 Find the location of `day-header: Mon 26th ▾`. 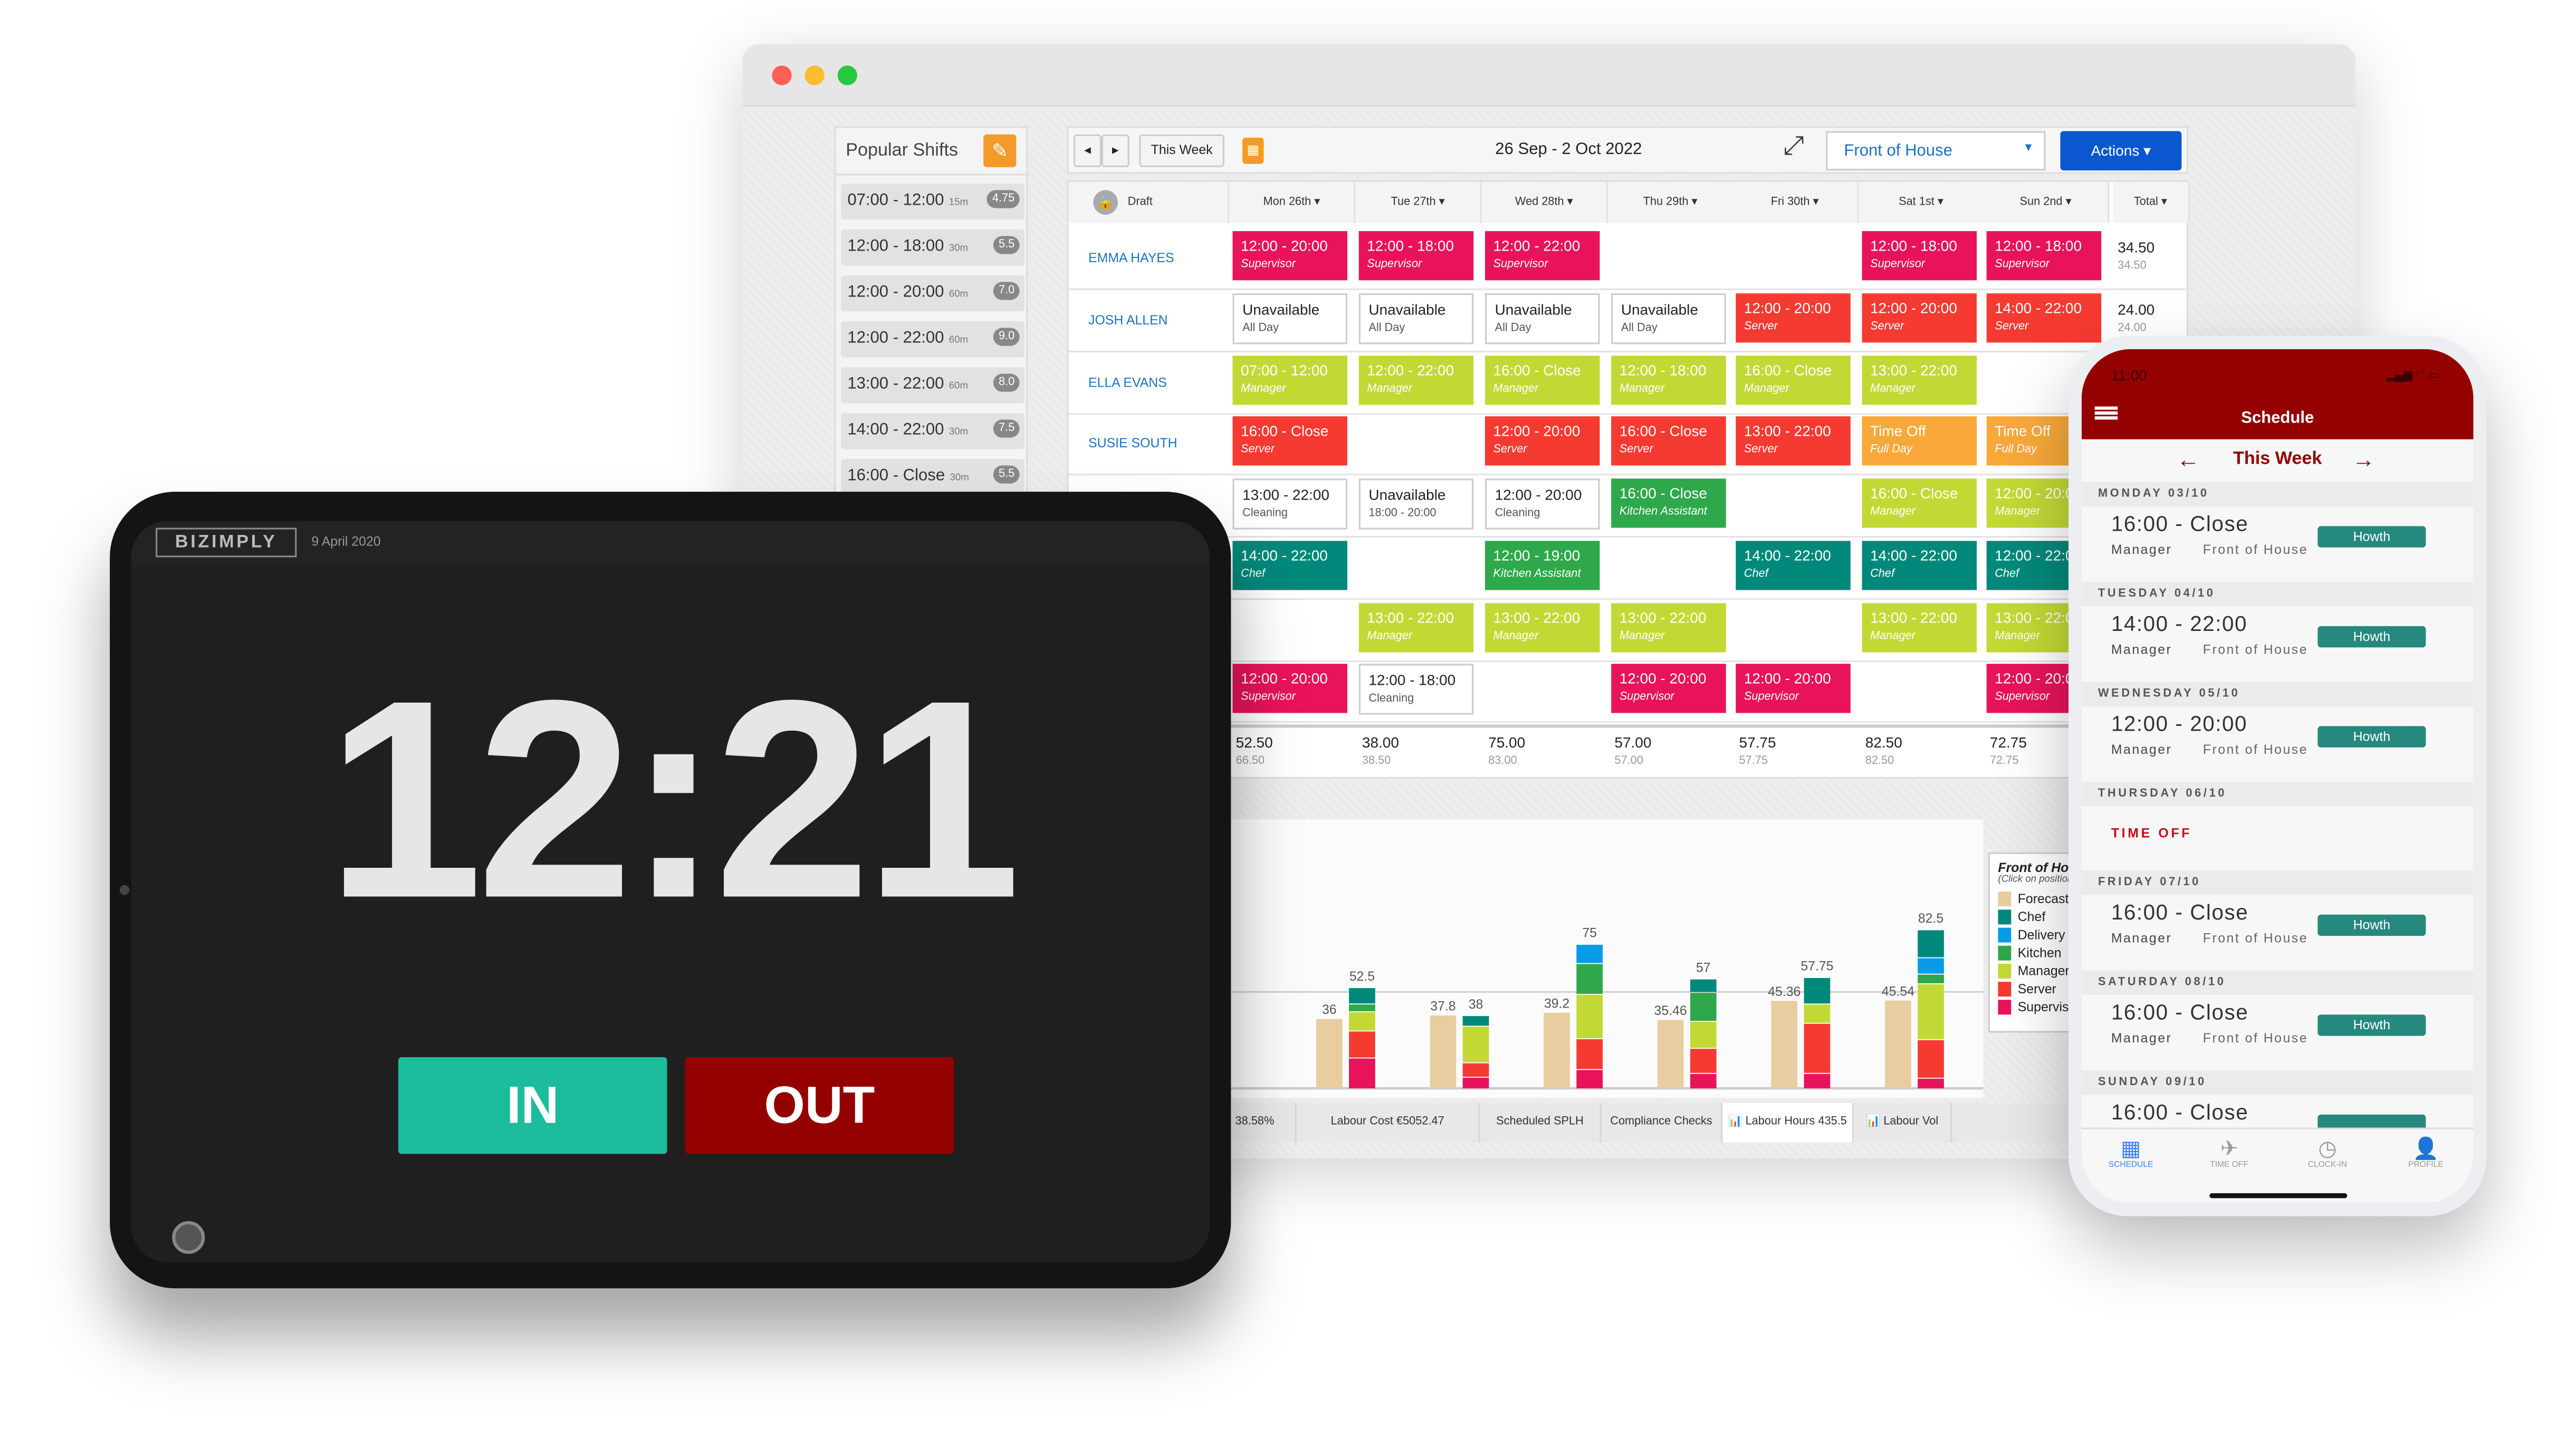

day-header: Mon 26th ▾ is located at coordinates (1292, 202).